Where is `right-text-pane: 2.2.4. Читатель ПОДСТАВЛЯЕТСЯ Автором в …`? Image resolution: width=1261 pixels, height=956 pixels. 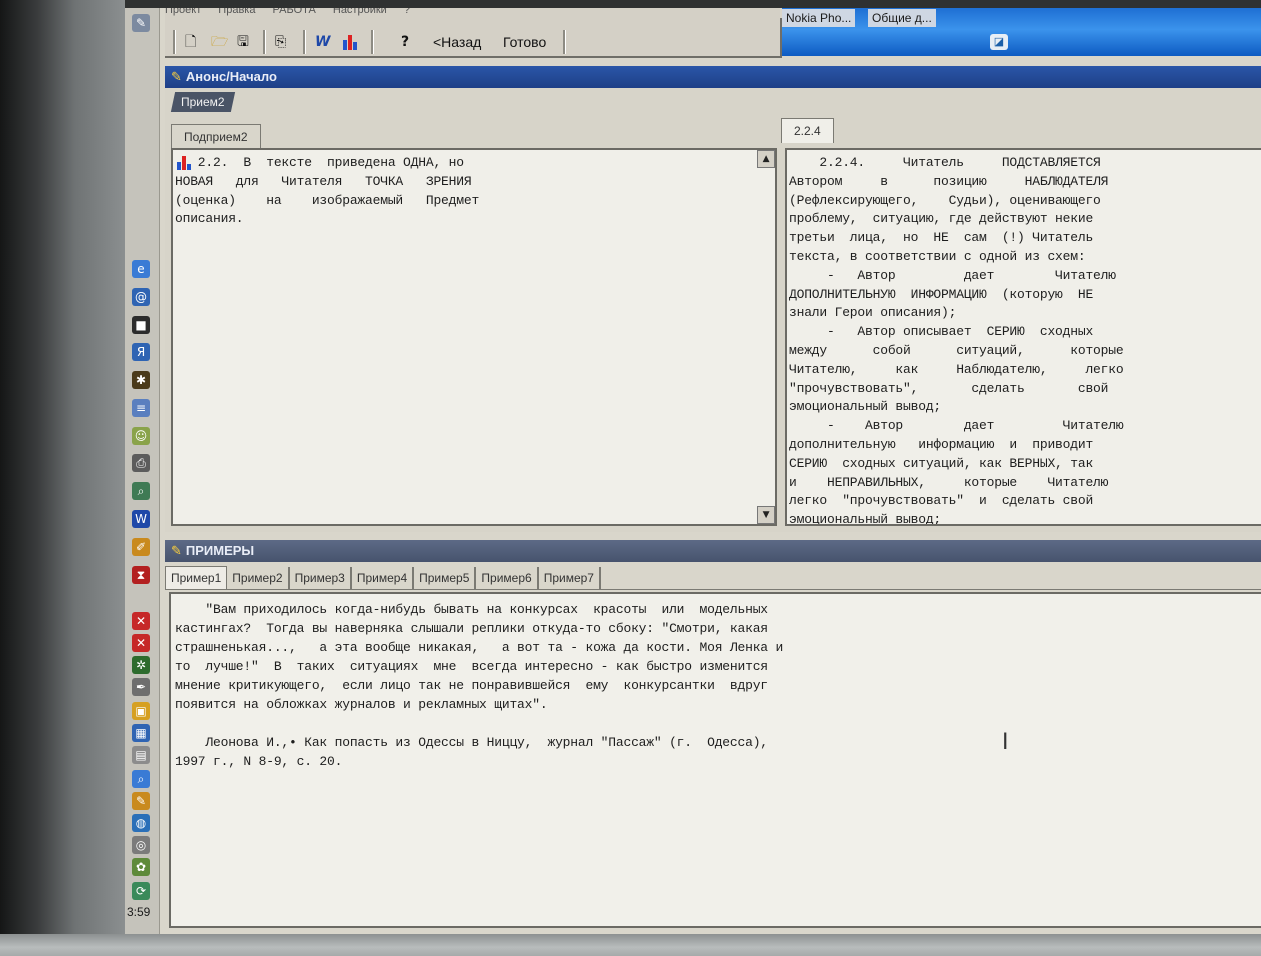 right-text-pane: 2.2.4. Читатель ПОДСТАВЛЯЕТСЯ Автором в … is located at coordinates (1023, 337).